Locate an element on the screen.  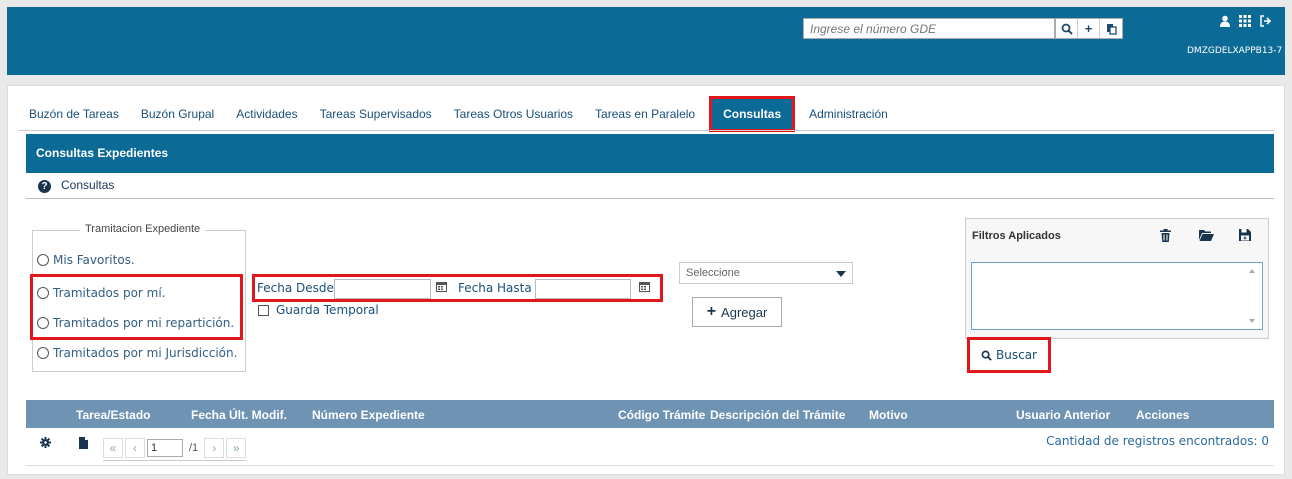
filtros-title: Filtros Aplicados is located at coordinates (1016, 236).